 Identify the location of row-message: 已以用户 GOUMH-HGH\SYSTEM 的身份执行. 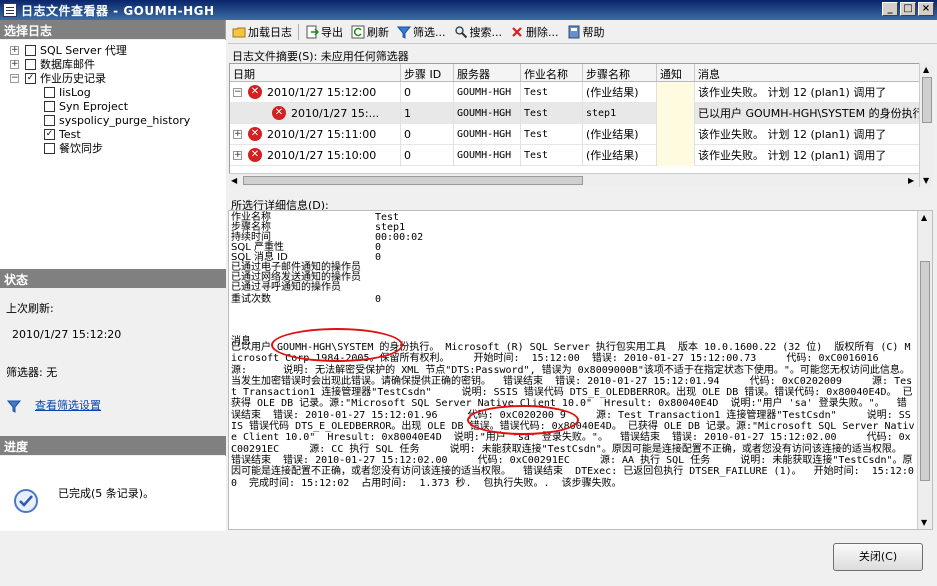
(807, 113).